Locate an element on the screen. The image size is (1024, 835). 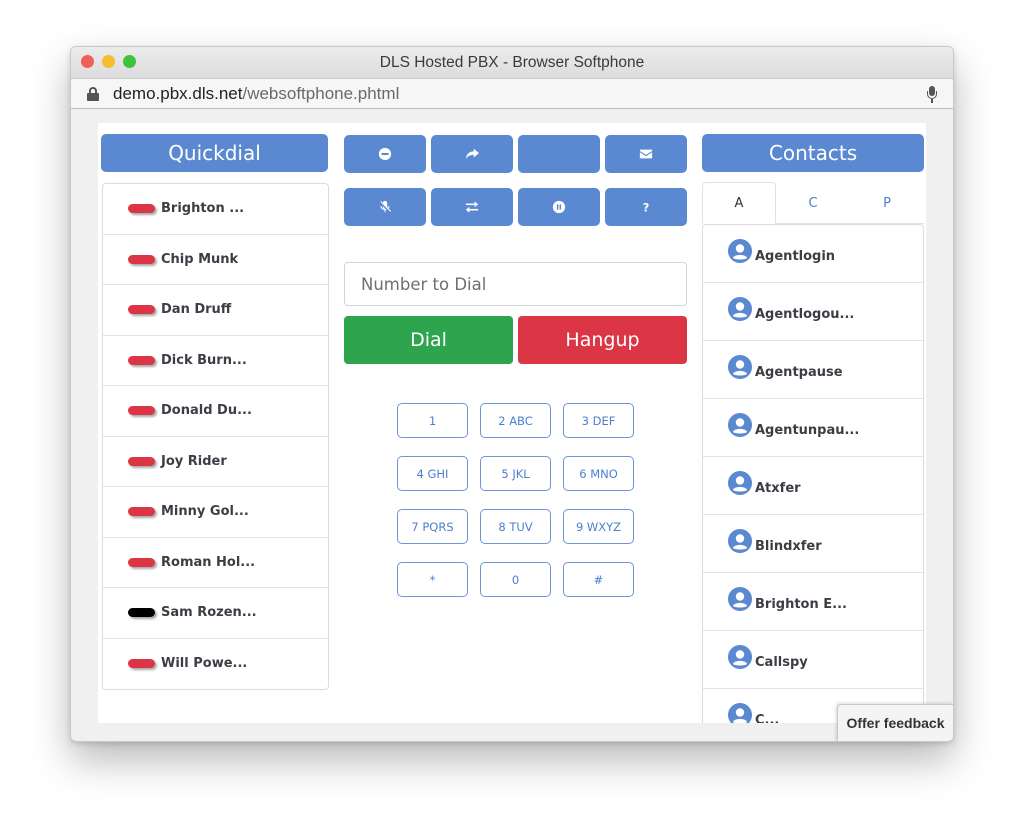
offer-feedback-button: Offer feedback is located at coordinates (895, 722).